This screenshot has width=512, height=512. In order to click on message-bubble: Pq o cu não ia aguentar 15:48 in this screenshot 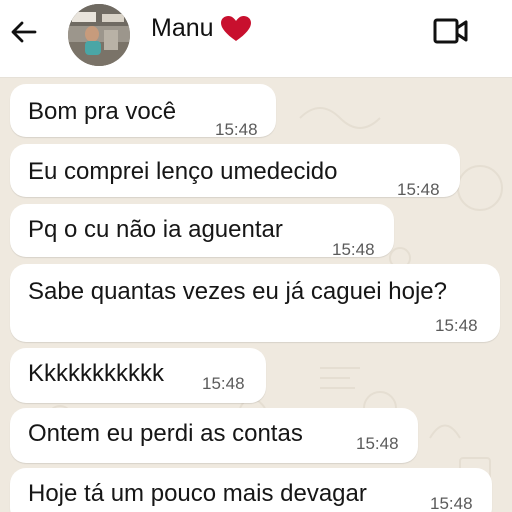, I will do `click(202, 231)`.